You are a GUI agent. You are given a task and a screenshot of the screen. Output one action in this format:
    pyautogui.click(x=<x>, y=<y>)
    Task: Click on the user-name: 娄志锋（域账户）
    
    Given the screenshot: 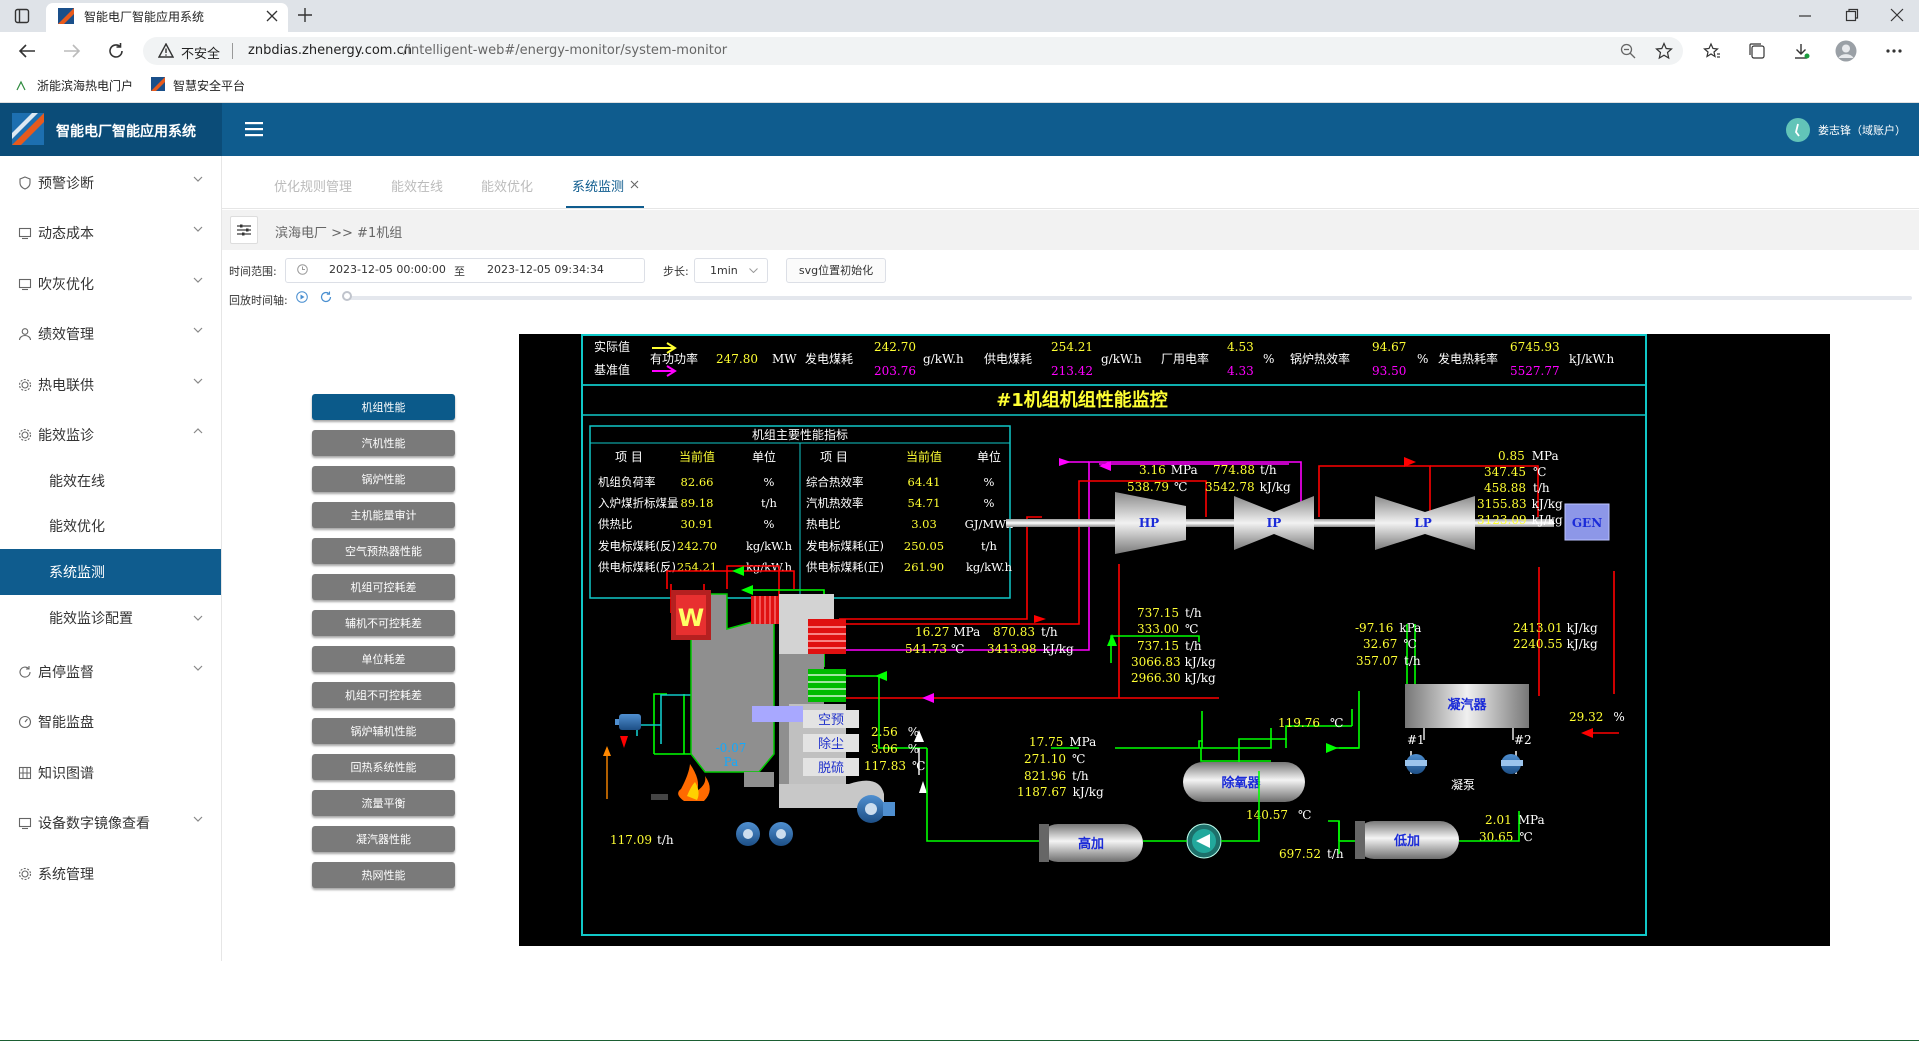 What is the action you would take?
    pyautogui.click(x=1862, y=130)
    